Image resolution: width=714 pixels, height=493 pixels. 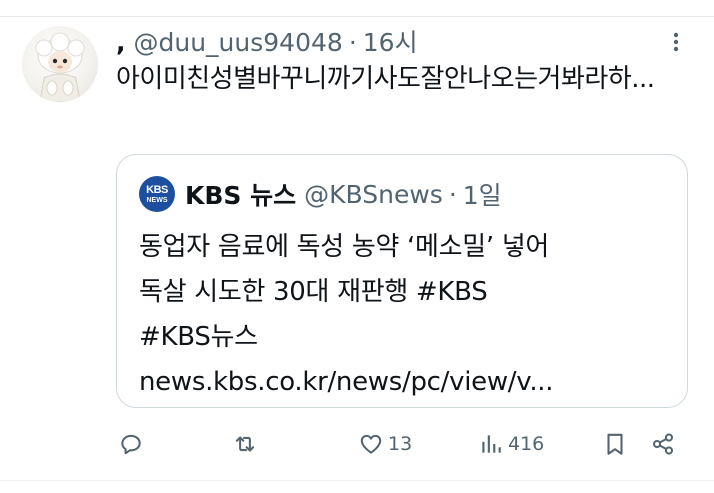 I want to click on views-icon, so click(x=491, y=444).